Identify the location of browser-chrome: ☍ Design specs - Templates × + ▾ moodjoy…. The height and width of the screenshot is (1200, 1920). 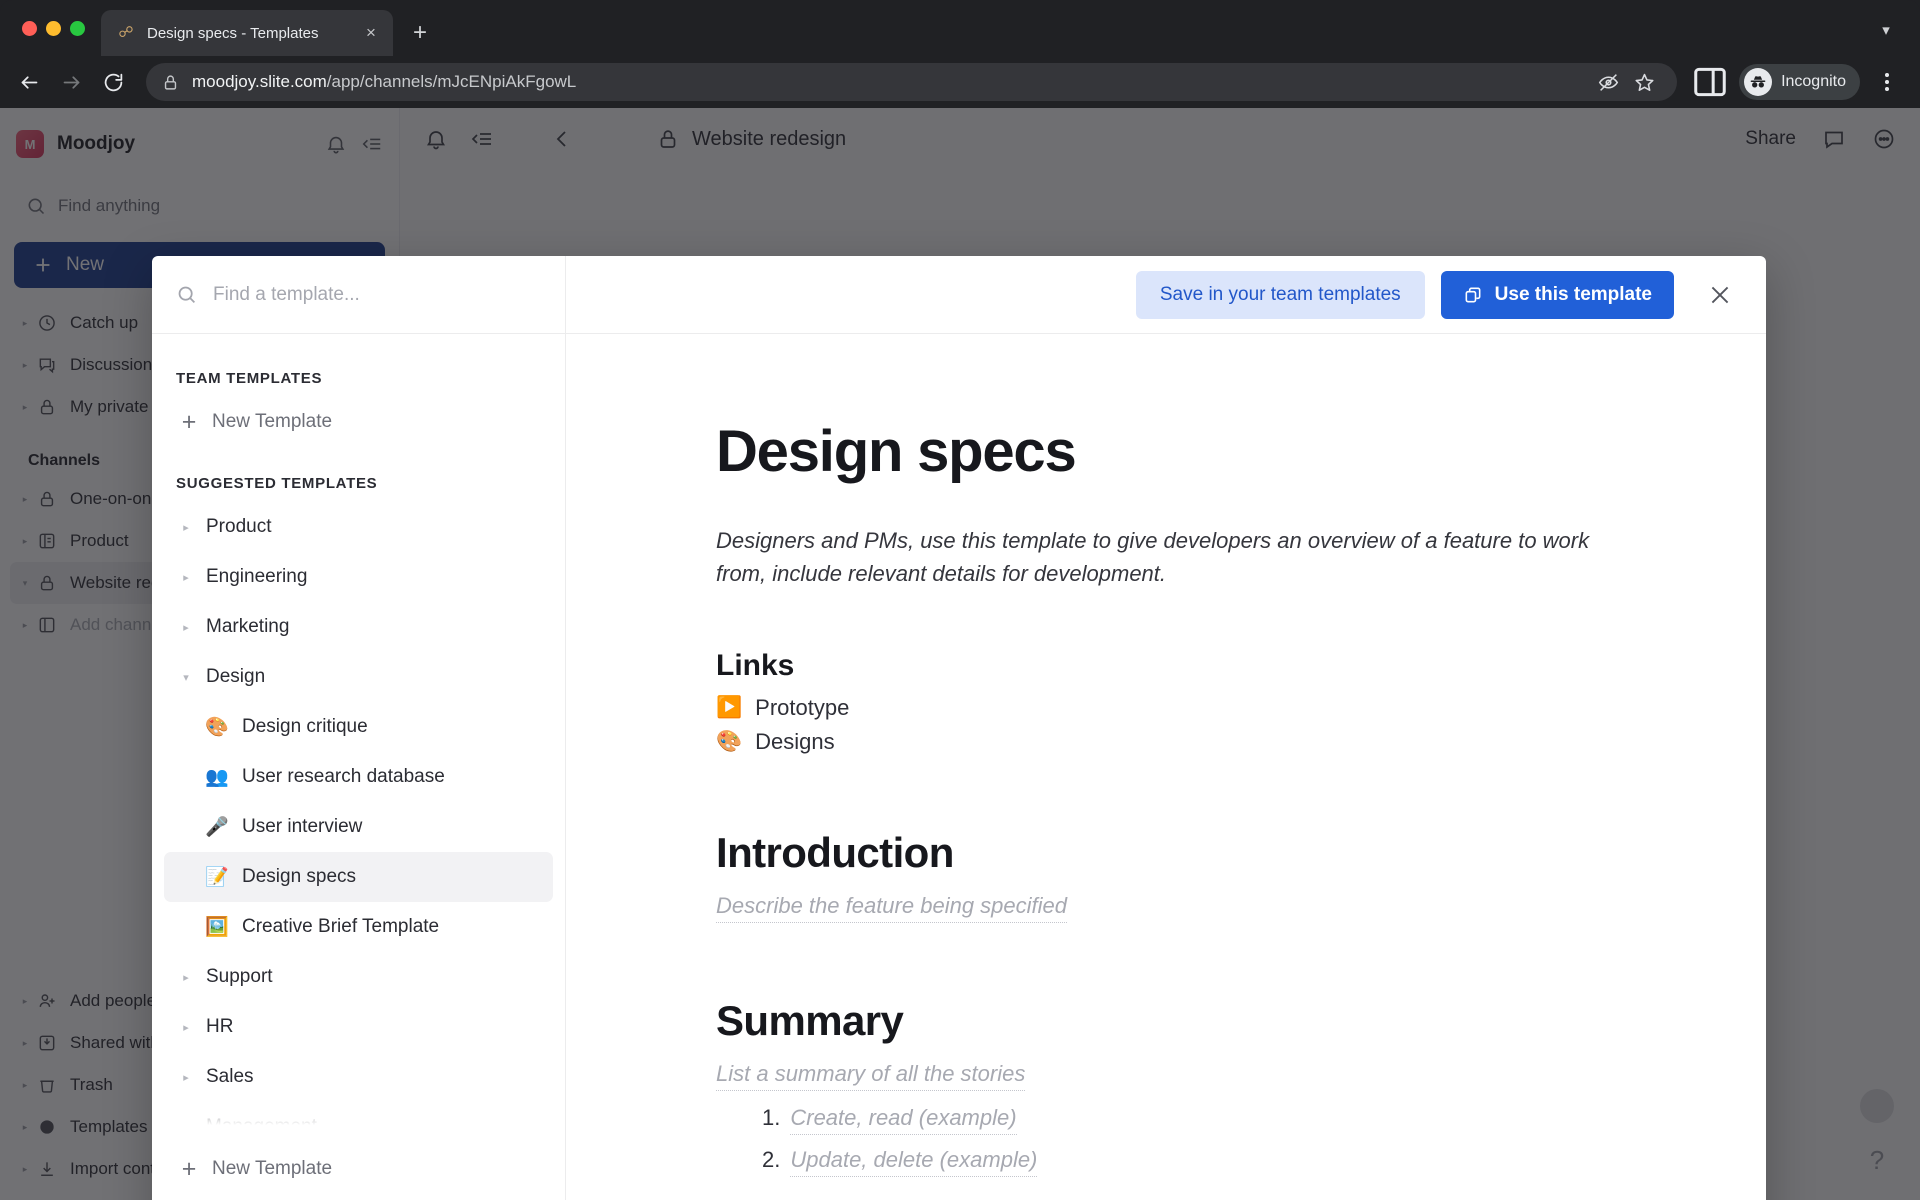
(960, 54).